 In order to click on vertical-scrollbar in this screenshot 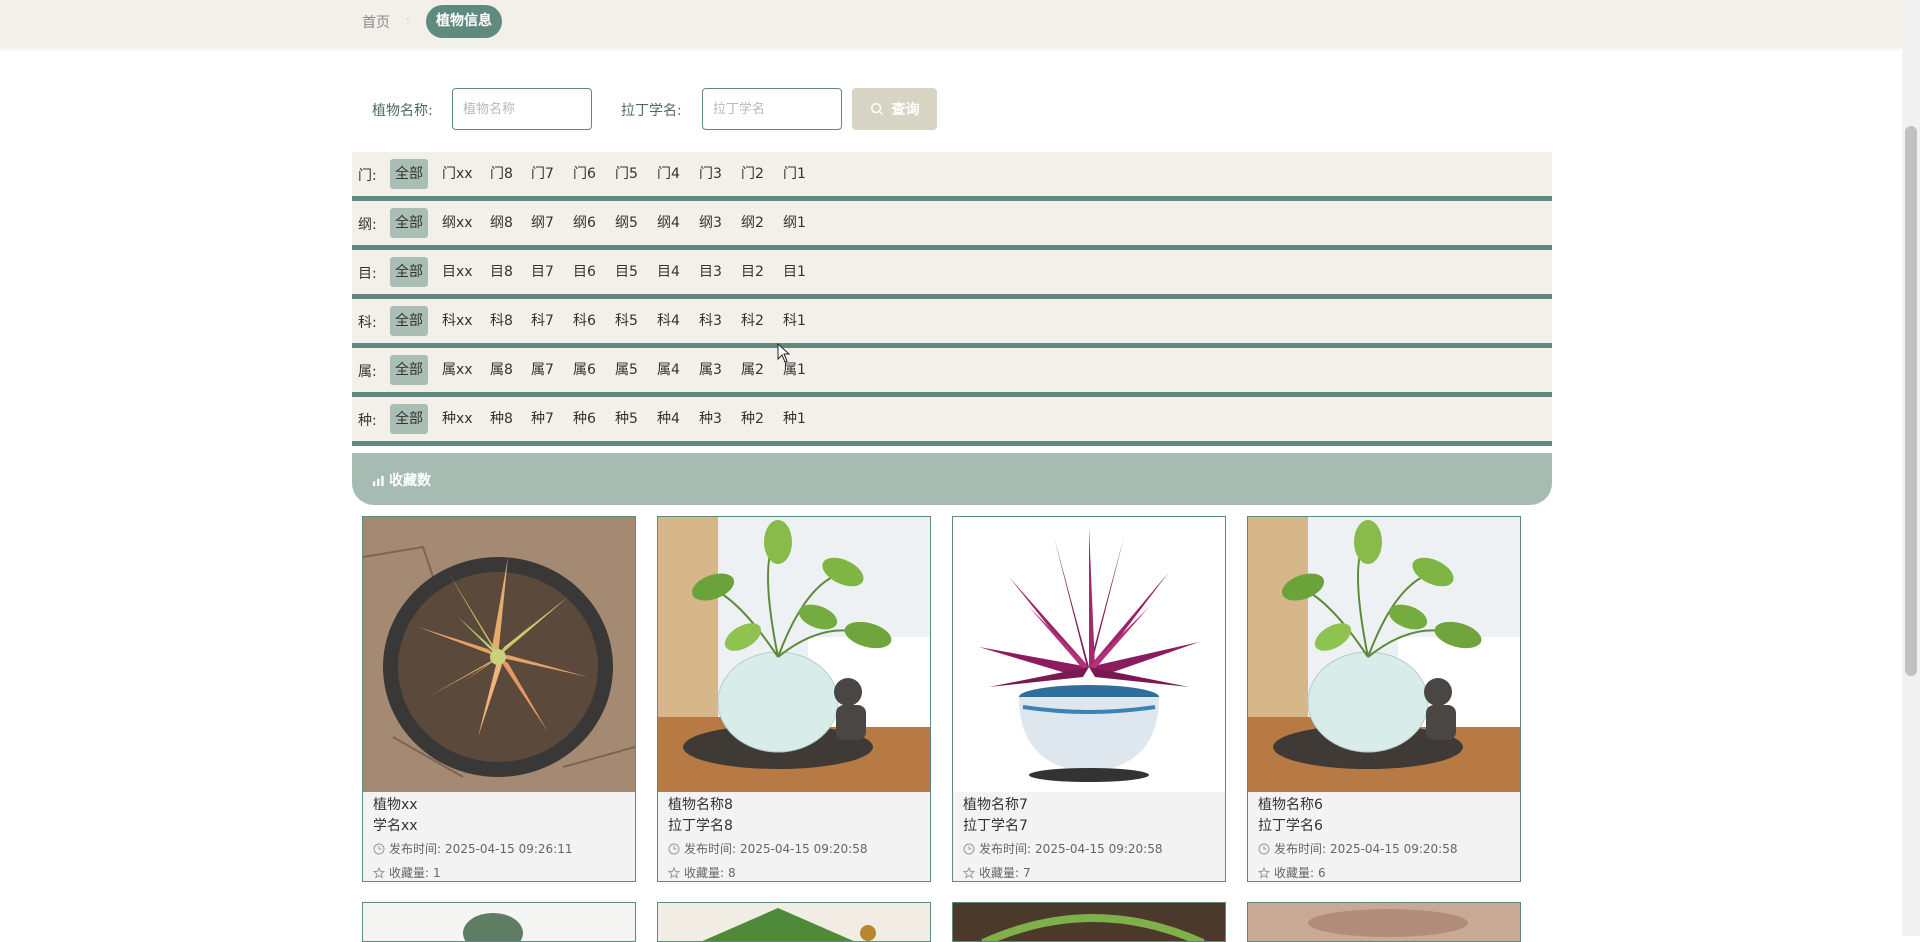, I will do `click(1911, 468)`.